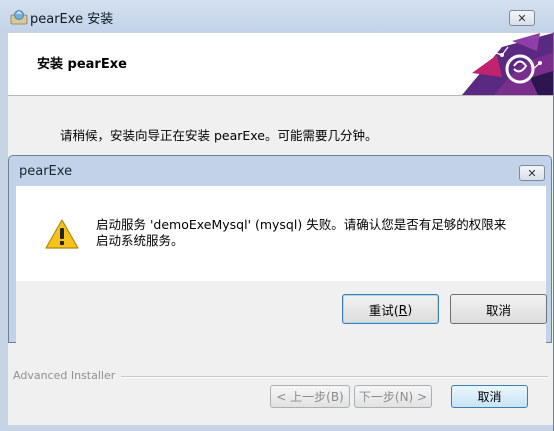  I want to click on back-button: < 上一步(B), so click(310, 396).